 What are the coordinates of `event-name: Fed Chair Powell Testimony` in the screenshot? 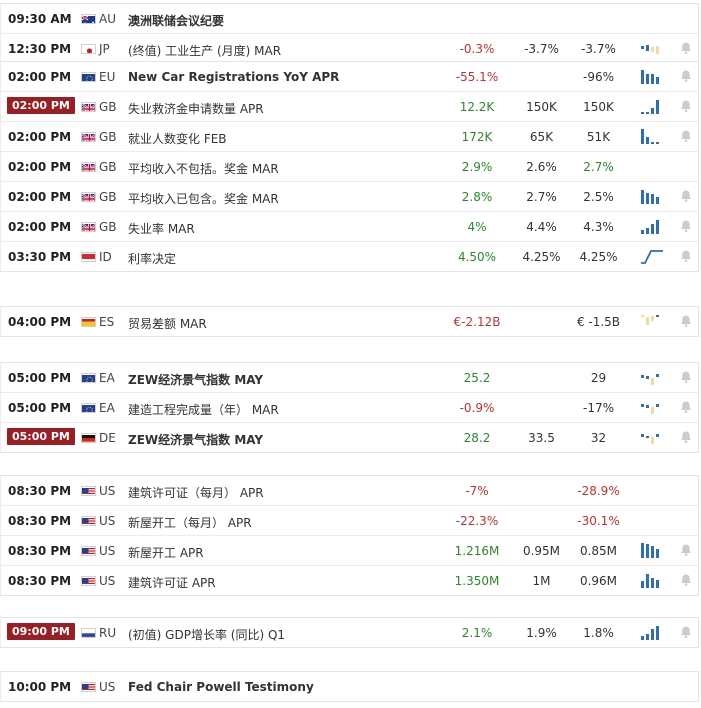 It's located at (221, 687).